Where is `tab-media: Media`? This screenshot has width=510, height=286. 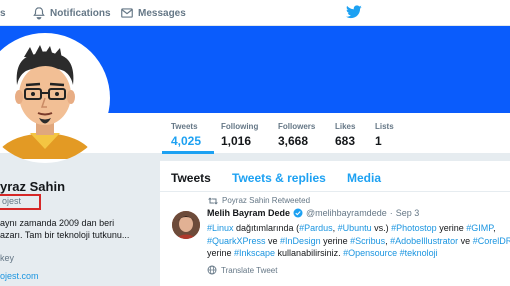 tab-media: Media is located at coordinates (364, 178).